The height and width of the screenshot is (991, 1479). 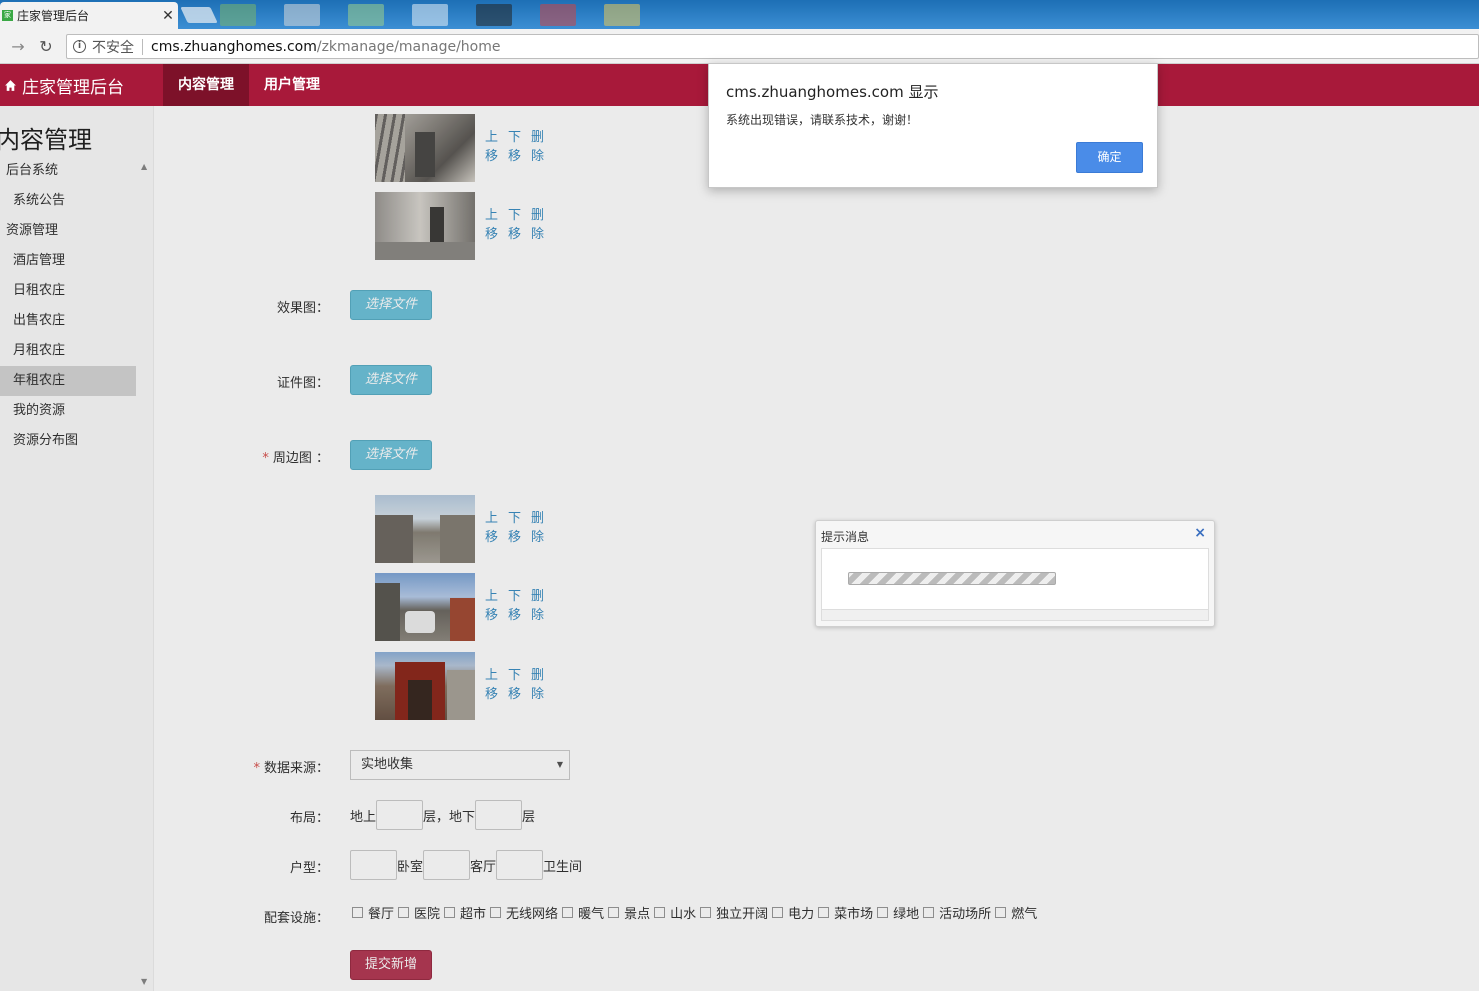 I want to click on browser-tabbar: 家 庄家管理后台 ✕, so click(x=739, y=14).